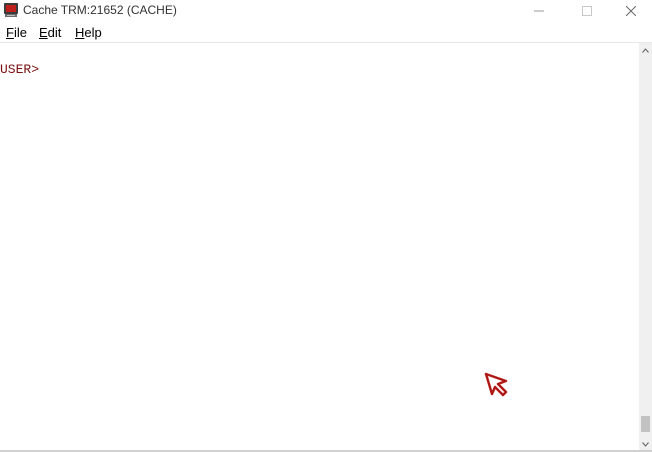 Image resolution: width=652 pixels, height=452 pixels. Describe the element at coordinates (497, 385) in the screenshot. I see `mouse-cursor-icon` at that location.